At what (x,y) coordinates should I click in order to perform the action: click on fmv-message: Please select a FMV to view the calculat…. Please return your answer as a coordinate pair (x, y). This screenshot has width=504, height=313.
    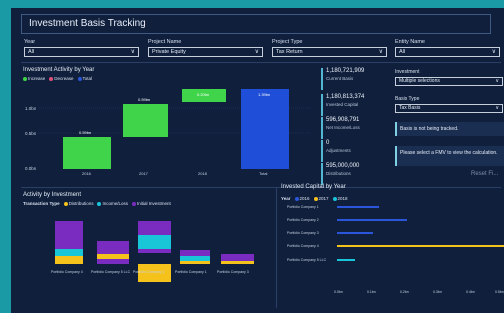
    Looking at the image, I should click on (449, 156).